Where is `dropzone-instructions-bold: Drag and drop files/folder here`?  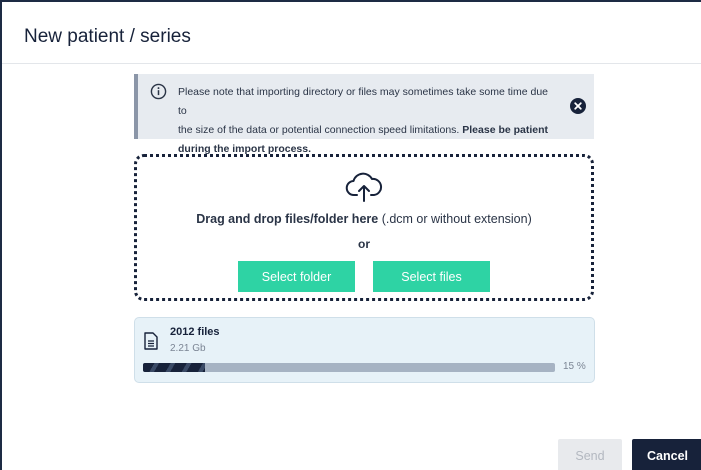 dropzone-instructions-bold: Drag and drop files/folder here is located at coordinates (287, 219).